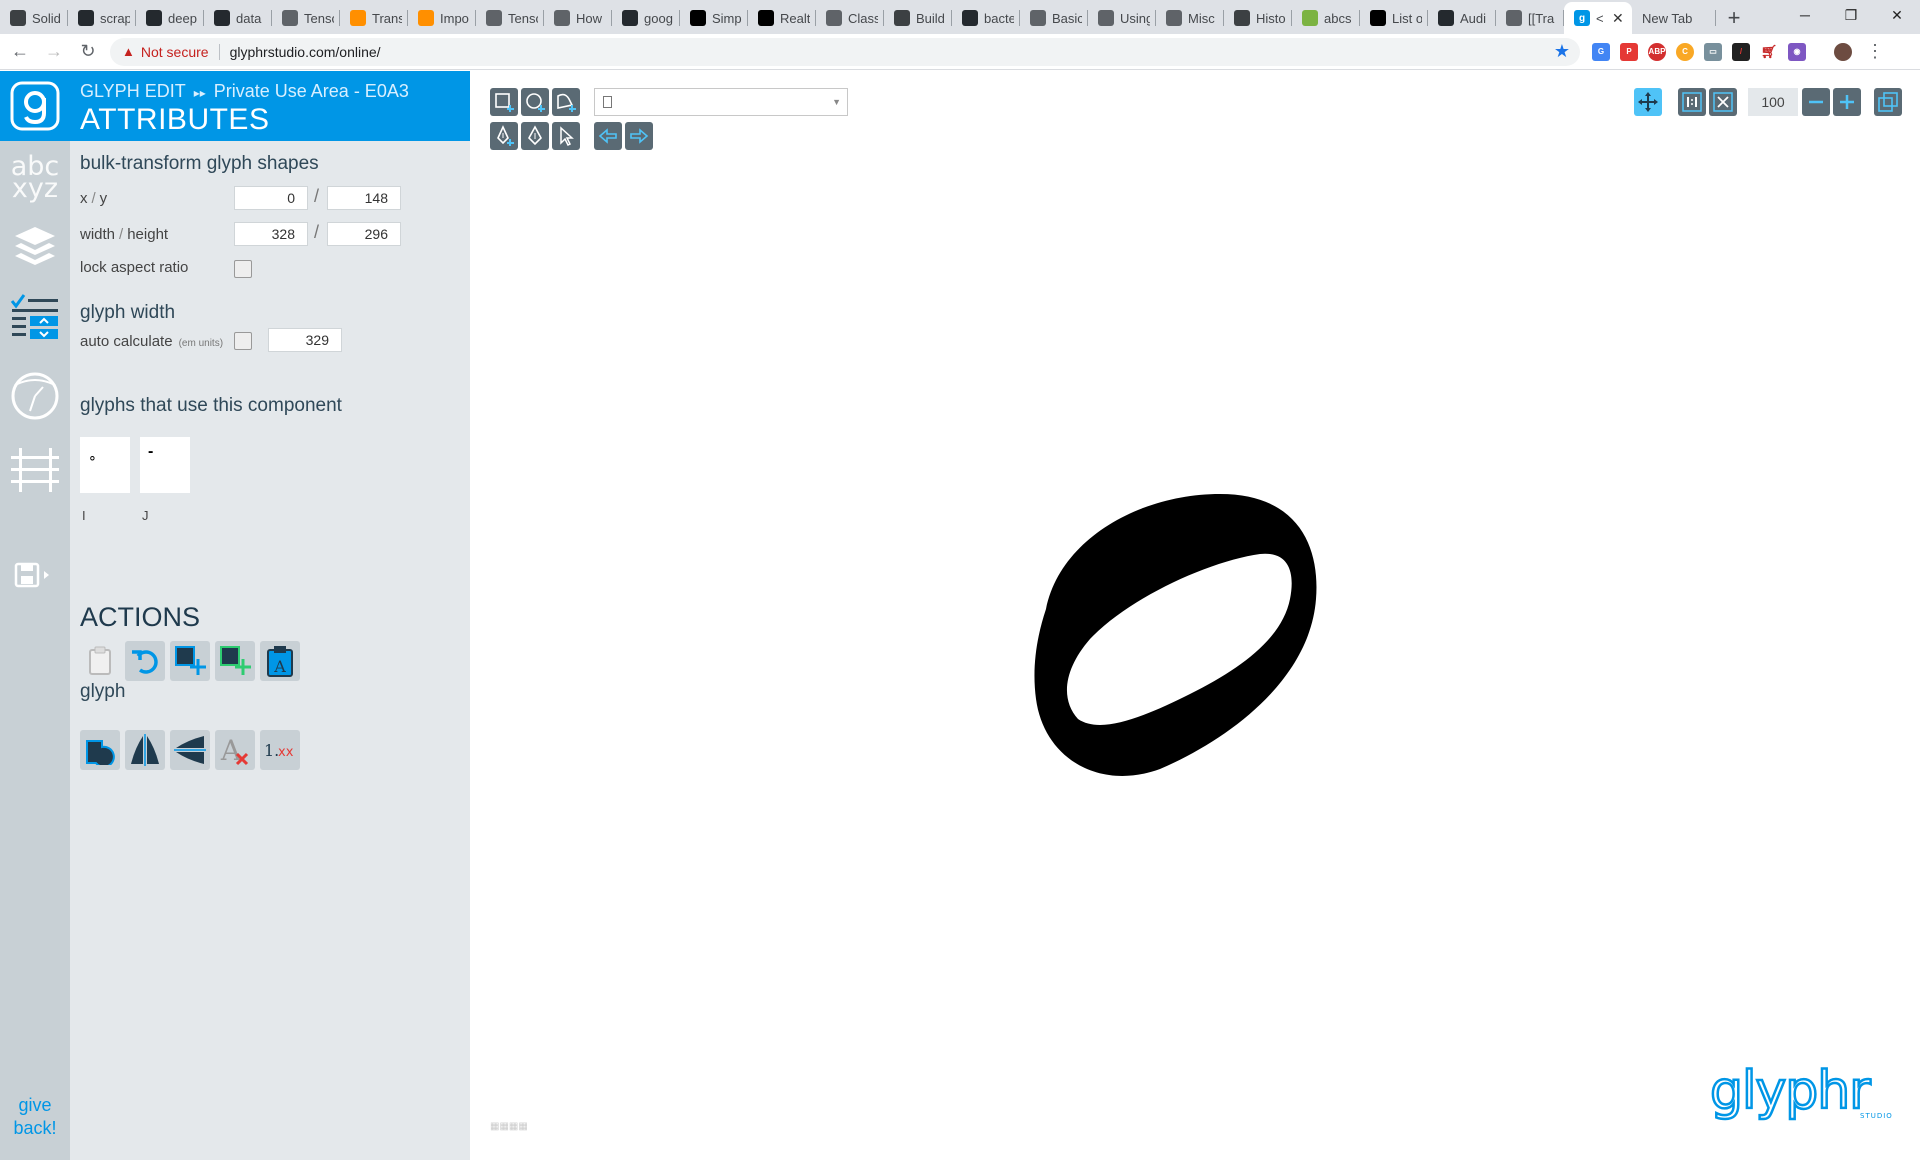  I want to click on tab-9: goog, so click(646, 18).